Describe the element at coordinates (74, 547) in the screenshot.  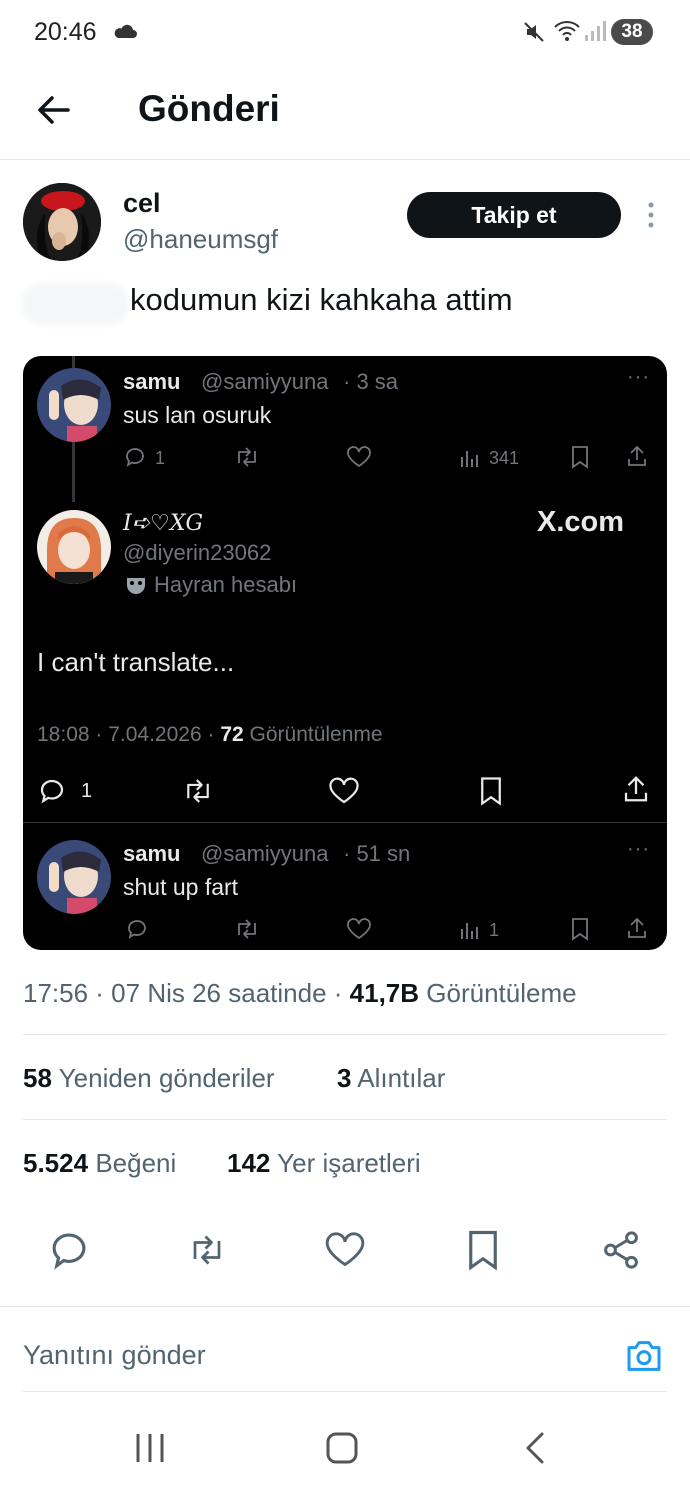
I see `embed-avatar-diyerin` at that location.